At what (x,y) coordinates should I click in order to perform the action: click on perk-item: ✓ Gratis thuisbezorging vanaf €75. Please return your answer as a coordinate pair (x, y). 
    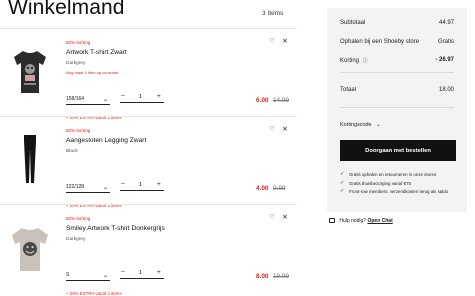
    Looking at the image, I should click on (399, 183).